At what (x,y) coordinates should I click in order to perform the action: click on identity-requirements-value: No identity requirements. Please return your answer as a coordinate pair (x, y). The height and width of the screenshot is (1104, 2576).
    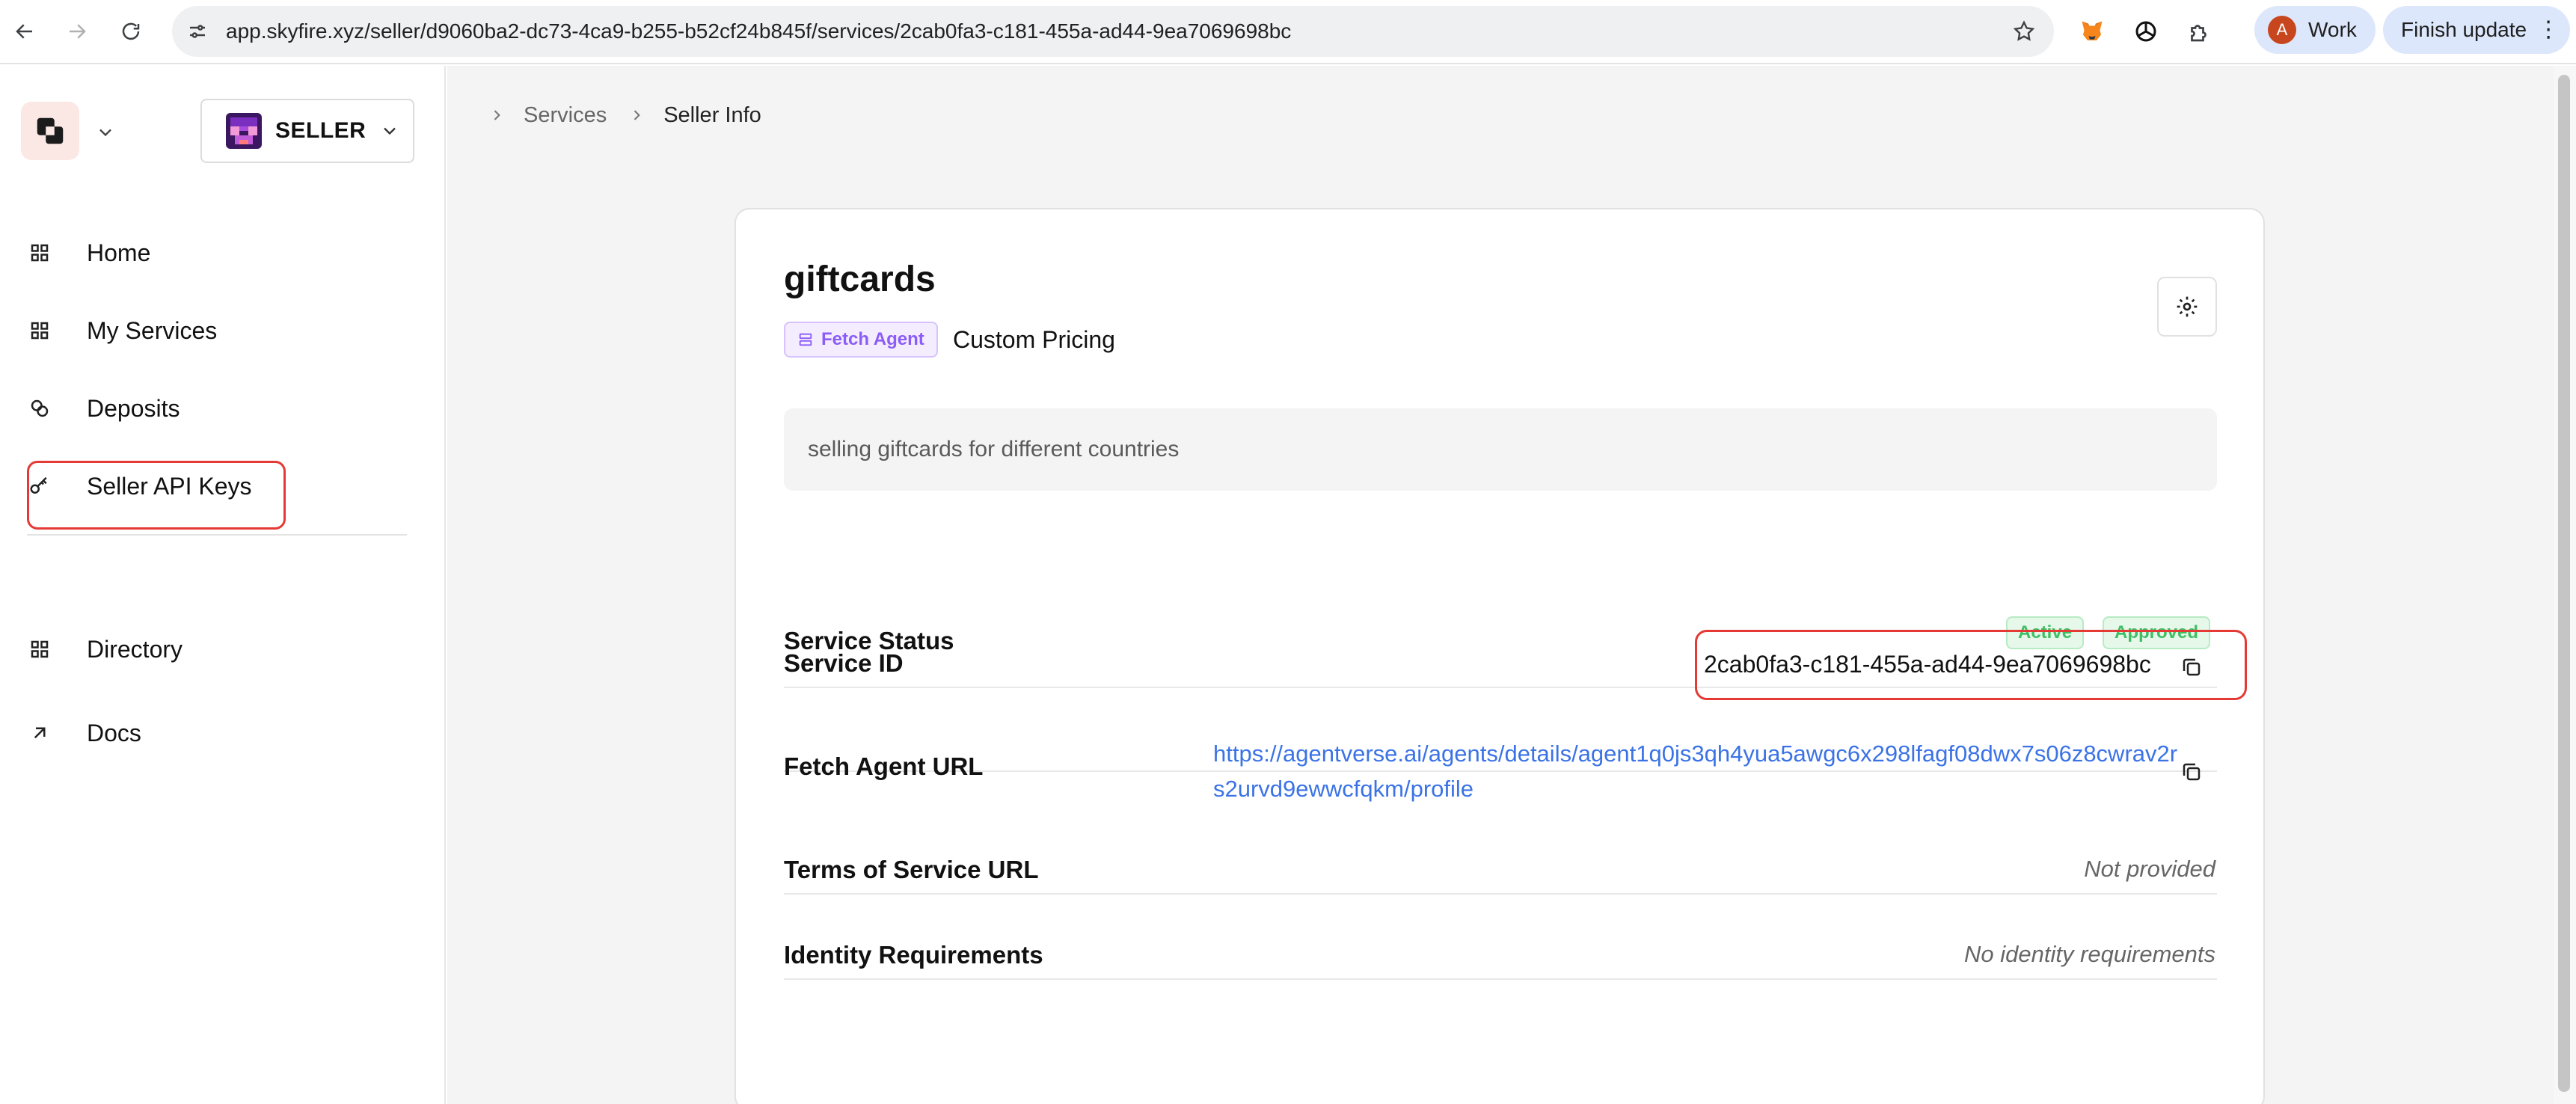
    Looking at the image, I should click on (2089, 954).